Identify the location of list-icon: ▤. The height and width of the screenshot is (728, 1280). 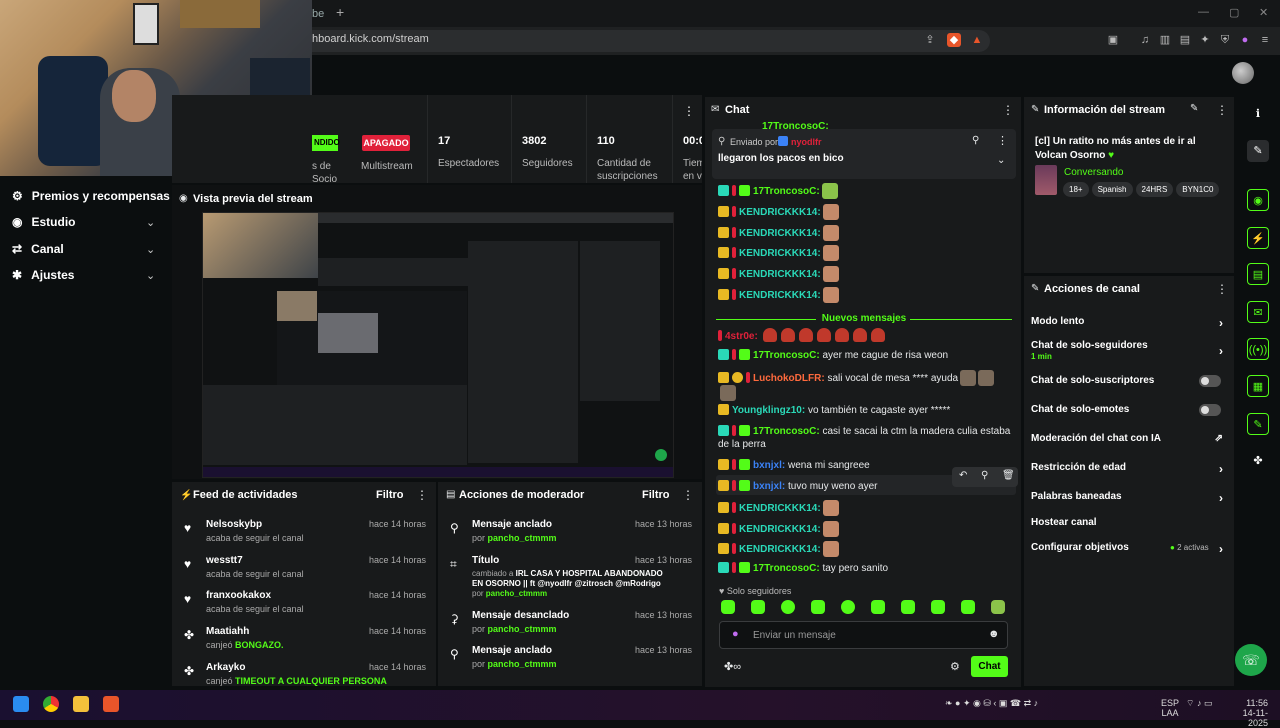
(1258, 274).